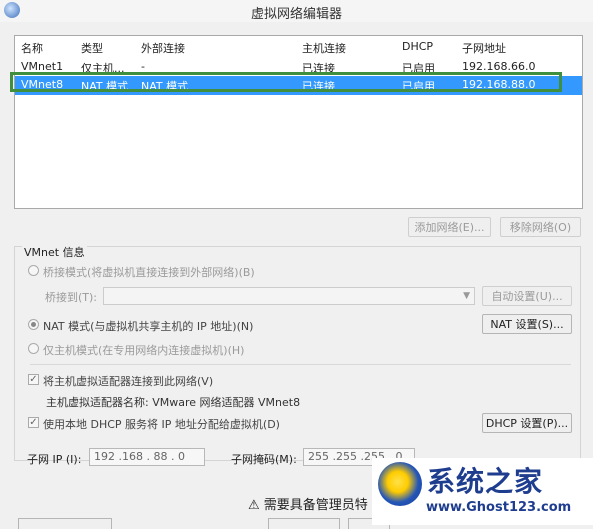  I want to click on col-name: 名称, so click(32, 48).